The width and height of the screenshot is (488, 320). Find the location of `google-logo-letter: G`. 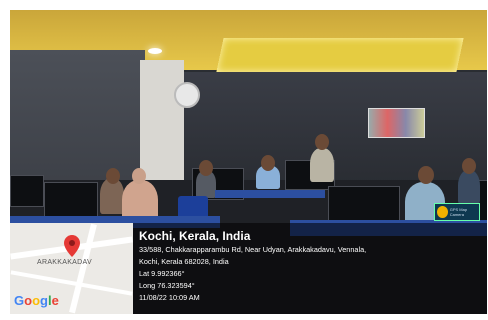

google-logo-letter: G is located at coordinates (19, 300).